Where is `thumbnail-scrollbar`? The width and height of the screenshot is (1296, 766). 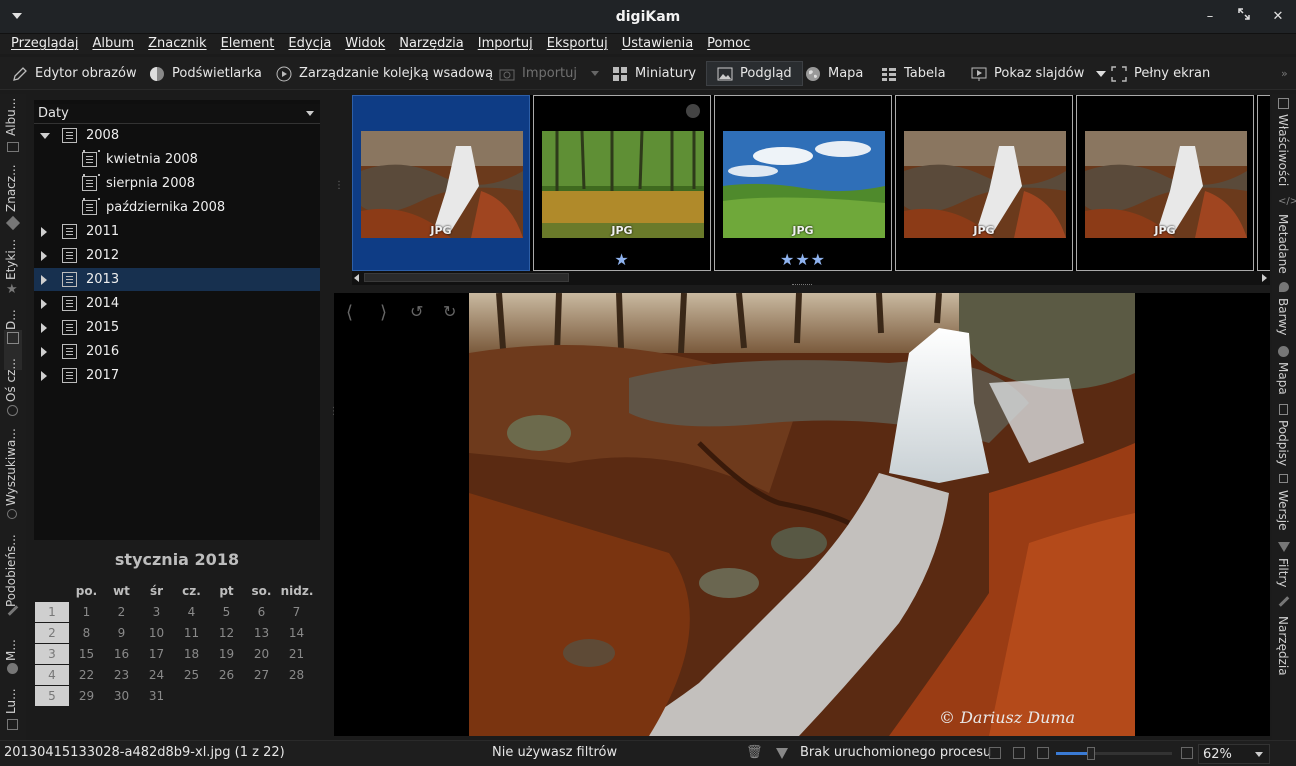
thumbnail-scrollbar is located at coordinates (811, 278).